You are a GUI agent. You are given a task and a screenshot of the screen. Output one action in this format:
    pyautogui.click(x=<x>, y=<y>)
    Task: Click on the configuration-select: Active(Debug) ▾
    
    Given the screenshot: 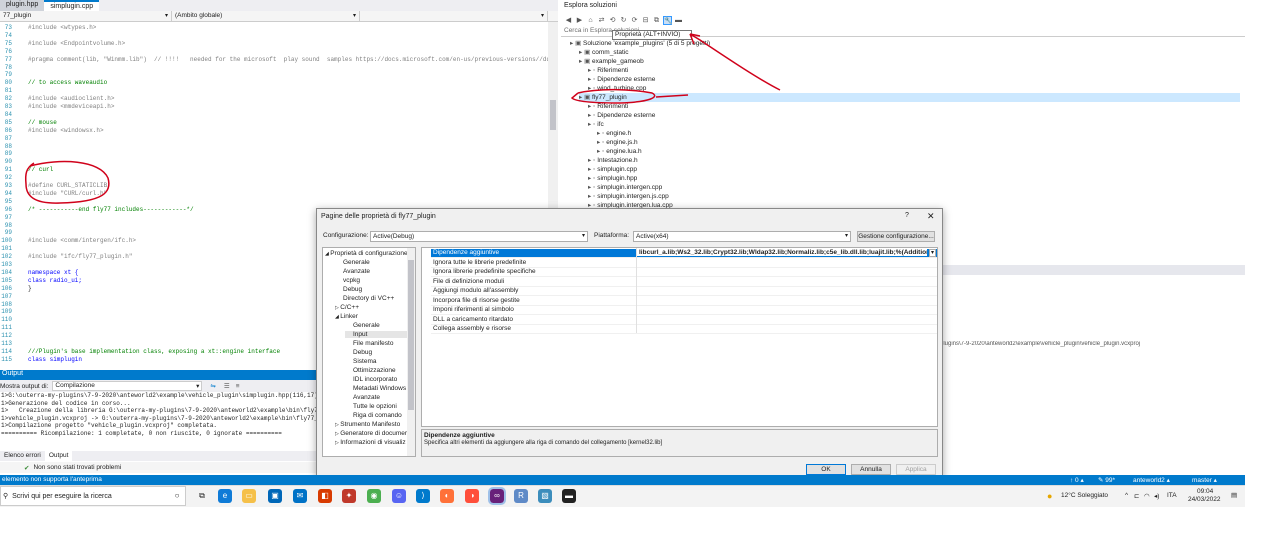 What is the action you would take?
    pyautogui.click(x=479, y=236)
    